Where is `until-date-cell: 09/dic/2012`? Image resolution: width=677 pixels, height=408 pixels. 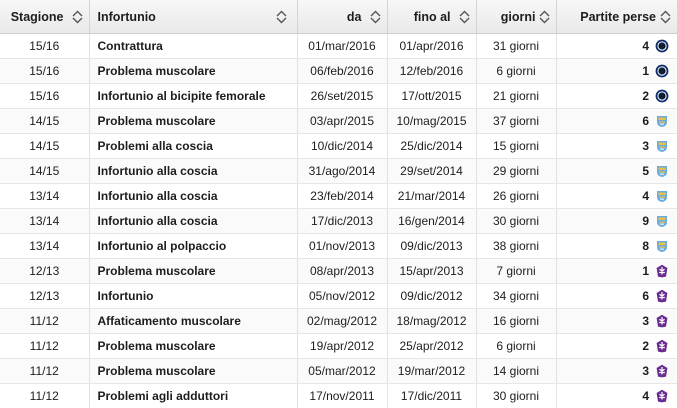
until-date-cell: 09/dic/2012 is located at coordinates (432, 296).